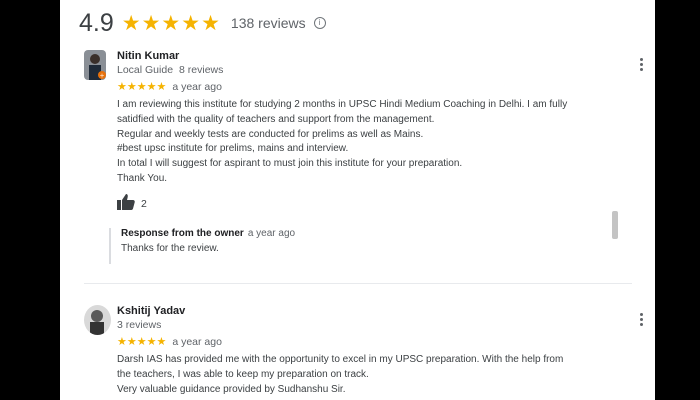 The height and width of the screenshot is (400, 700). I want to click on reviewer-meta: Local Guide 8 reviews, so click(170, 70).